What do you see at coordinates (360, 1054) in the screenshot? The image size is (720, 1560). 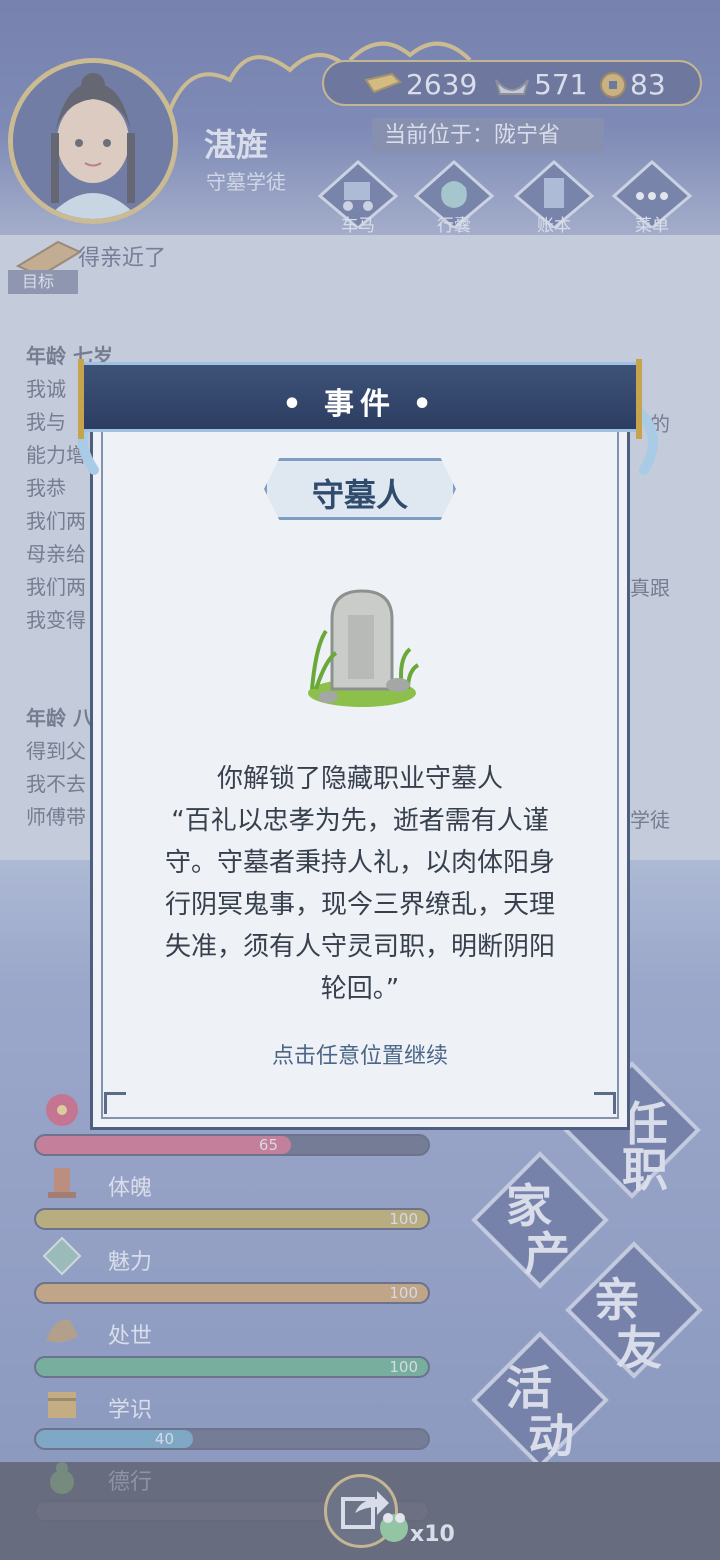 I see `continue-hint: 点击任意位置继续` at bounding box center [360, 1054].